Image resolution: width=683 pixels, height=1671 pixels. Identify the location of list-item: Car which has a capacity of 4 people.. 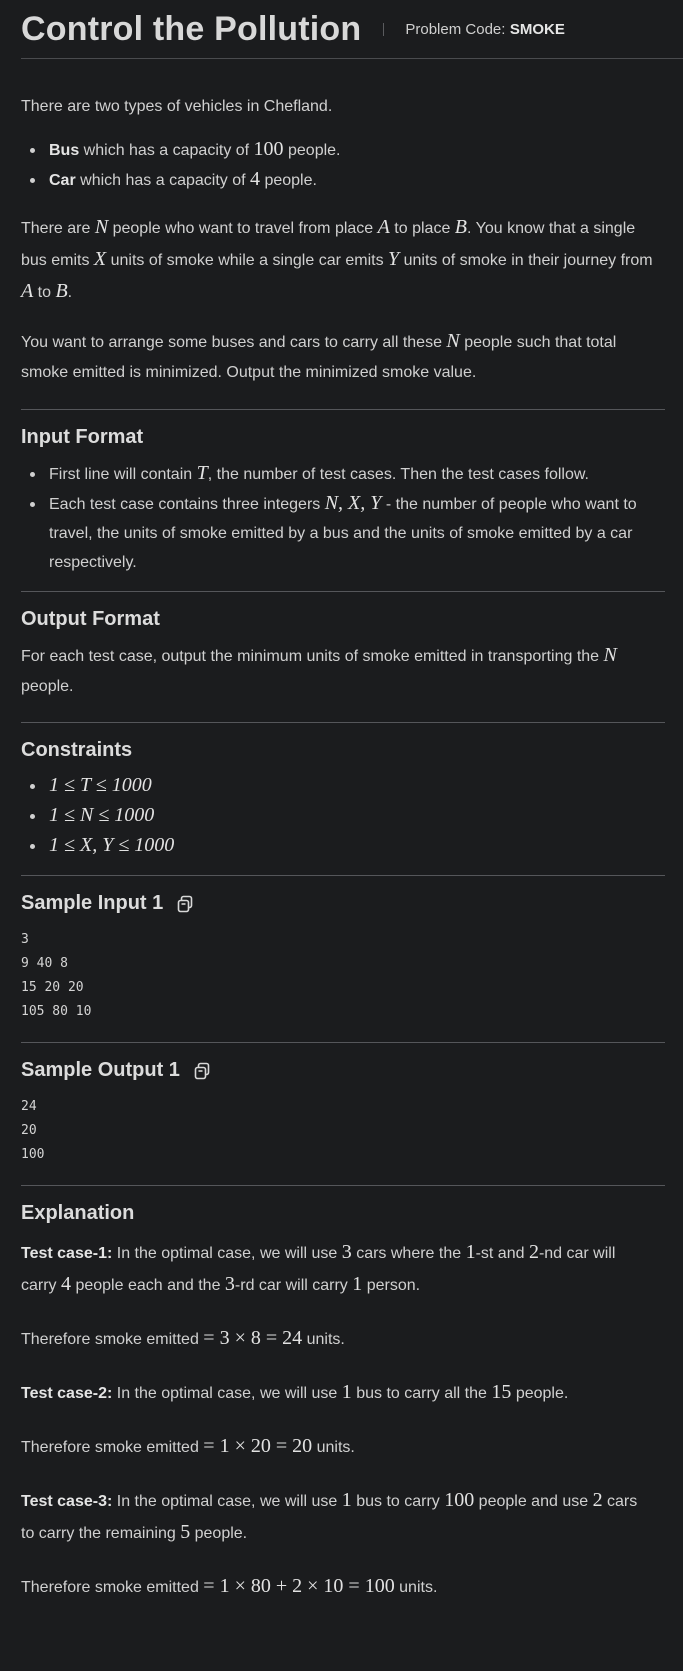
(342, 180).